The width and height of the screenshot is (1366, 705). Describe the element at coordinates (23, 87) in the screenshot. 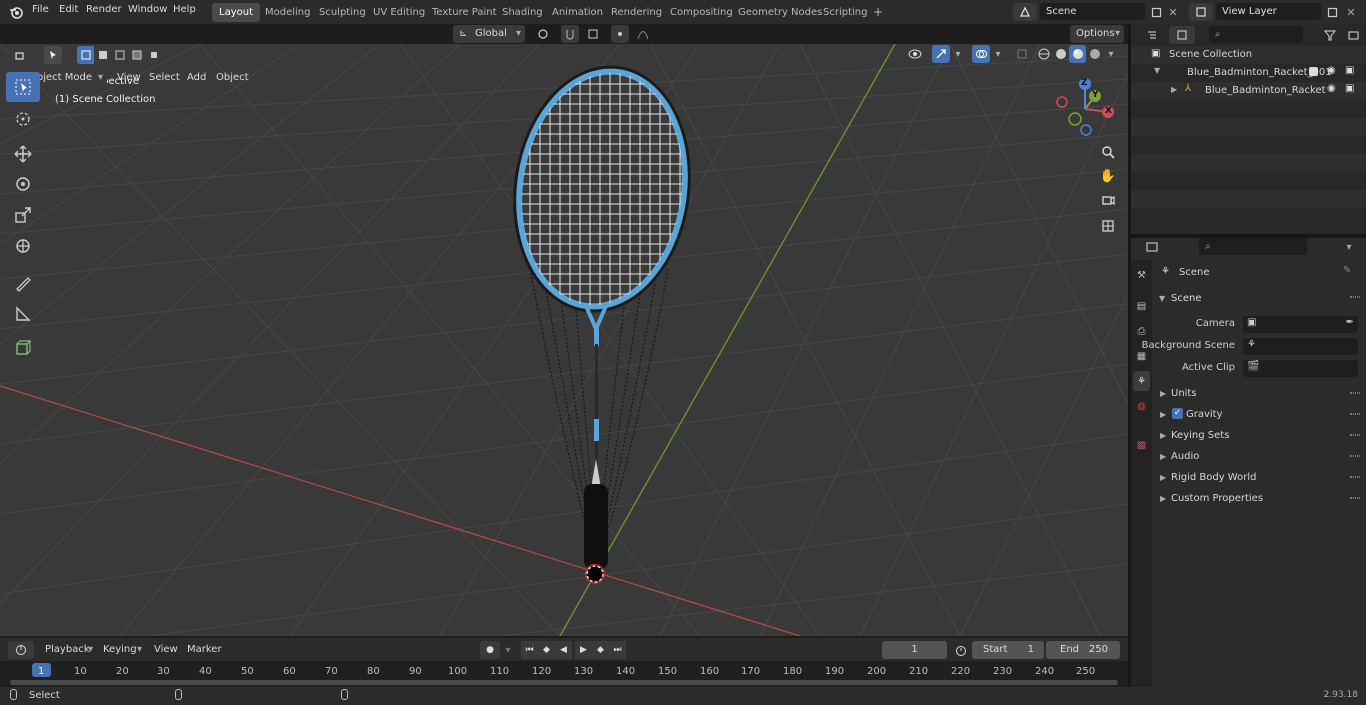

I see `select-box-tool` at that location.